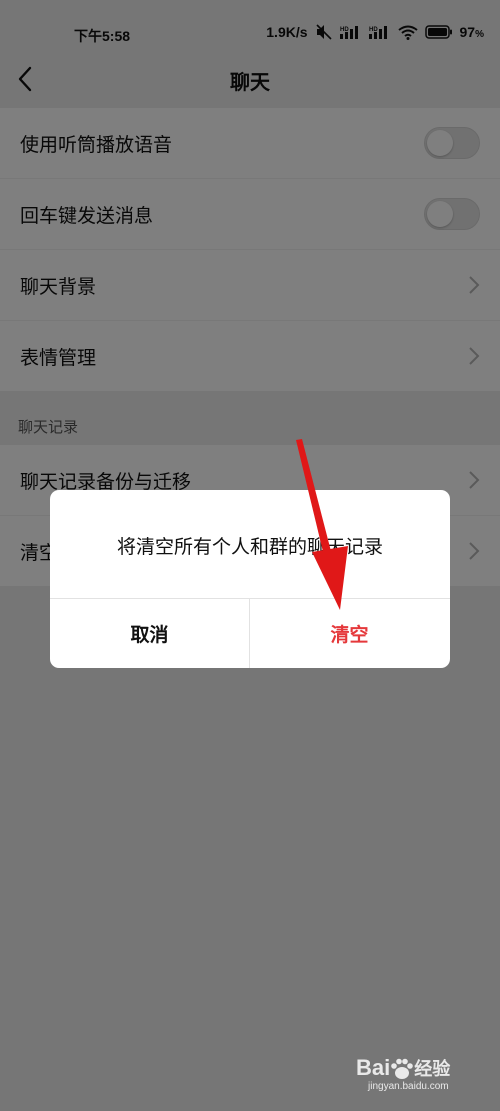 This screenshot has width=500, height=1111. Describe the element at coordinates (349, 633) in the screenshot. I see `clear-button: 清空` at that location.